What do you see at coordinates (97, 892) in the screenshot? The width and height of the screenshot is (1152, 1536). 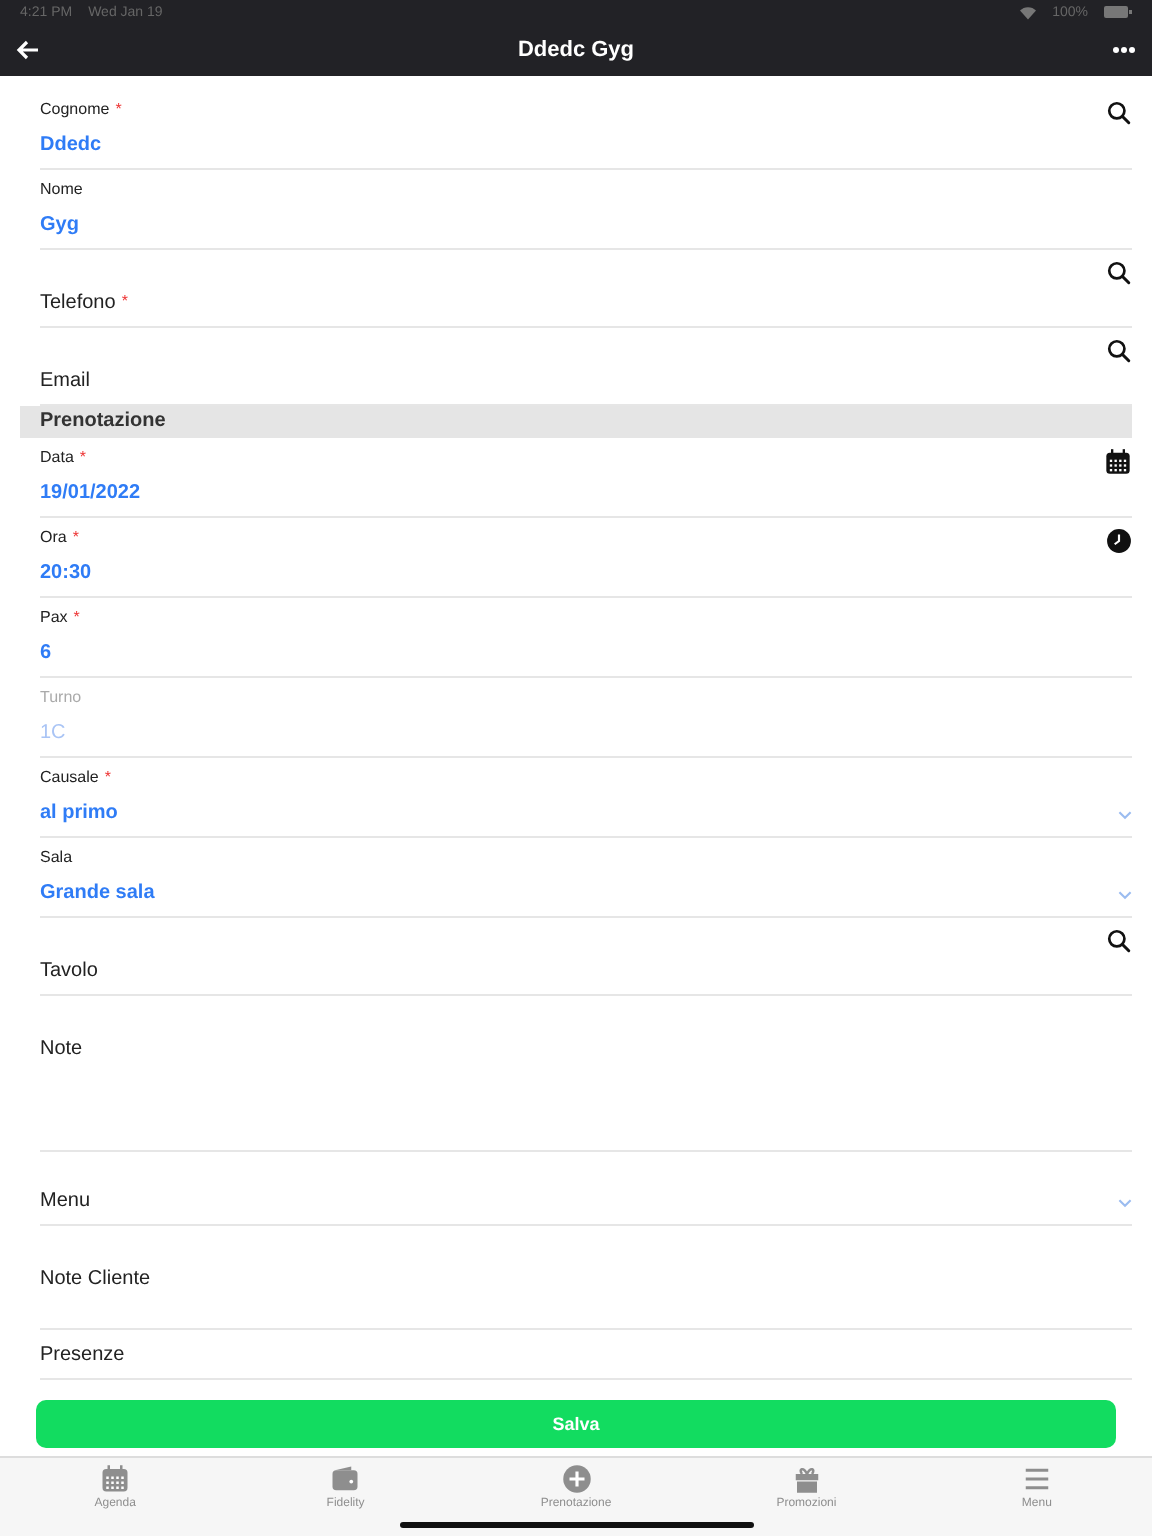 I see `field-value: Grande sala` at bounding box center [97, 892].